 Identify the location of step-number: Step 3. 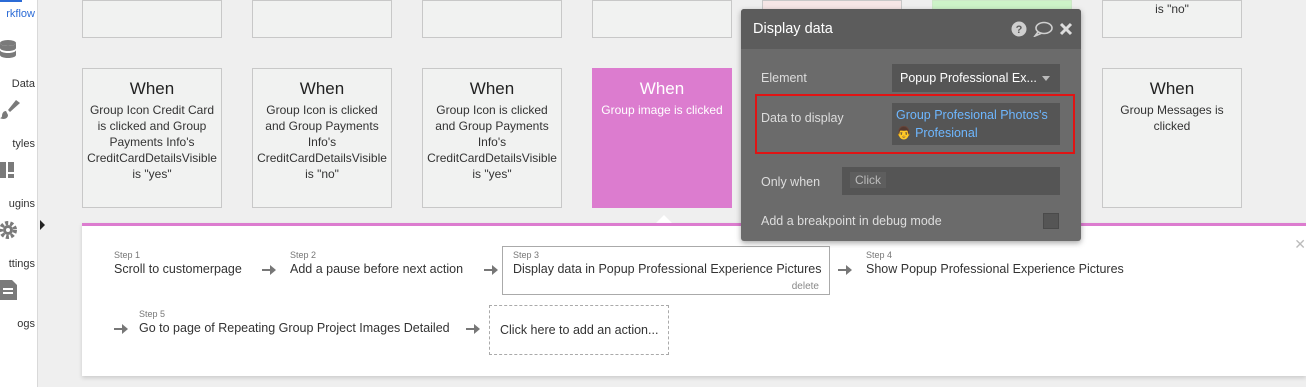
(526, 255).